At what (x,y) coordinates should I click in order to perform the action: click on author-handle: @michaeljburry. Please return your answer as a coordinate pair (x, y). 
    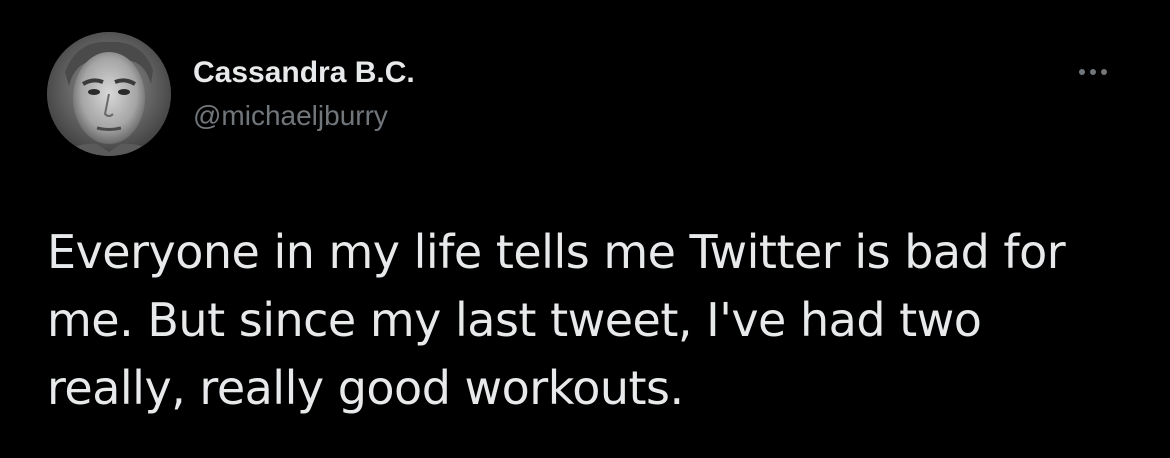
    Looking at the image, I should click on (290, 116).